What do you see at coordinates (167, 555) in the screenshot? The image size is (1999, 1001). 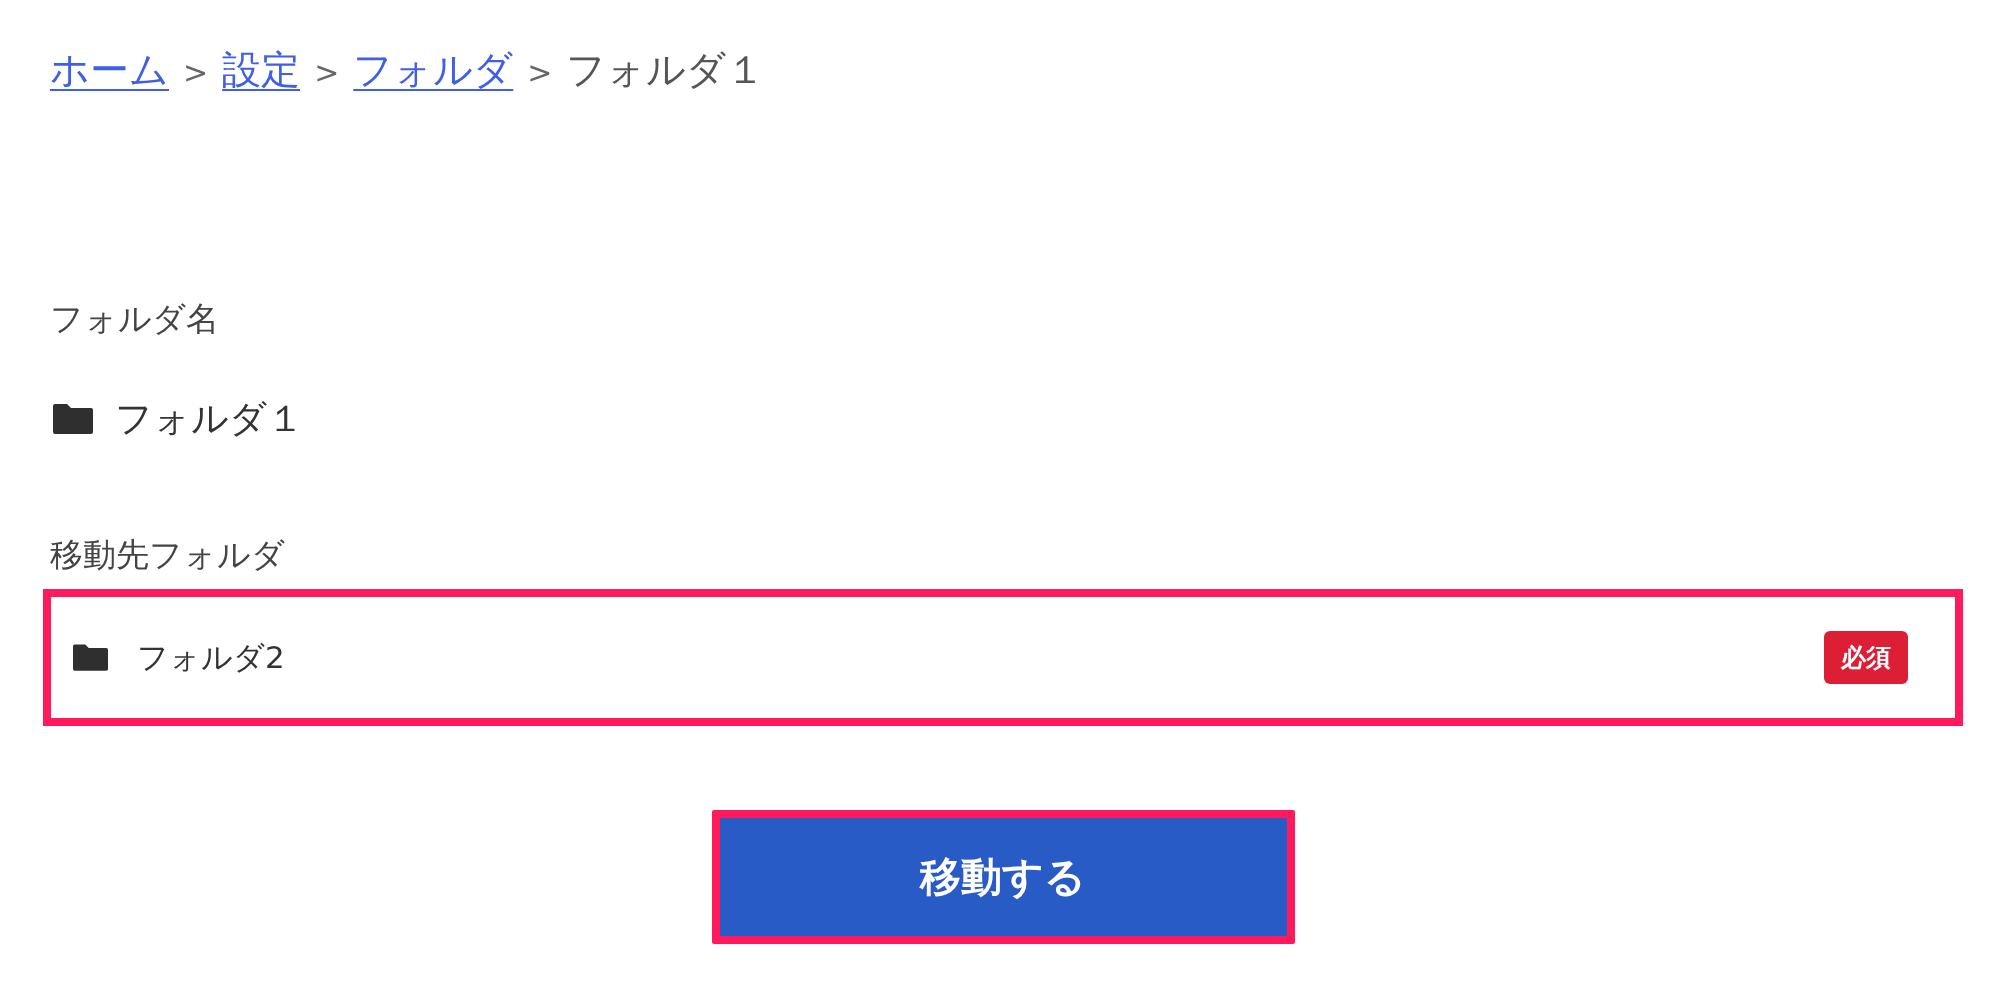 I see `field-label: 移動先フォルダ` at bounding box center [167, 555].